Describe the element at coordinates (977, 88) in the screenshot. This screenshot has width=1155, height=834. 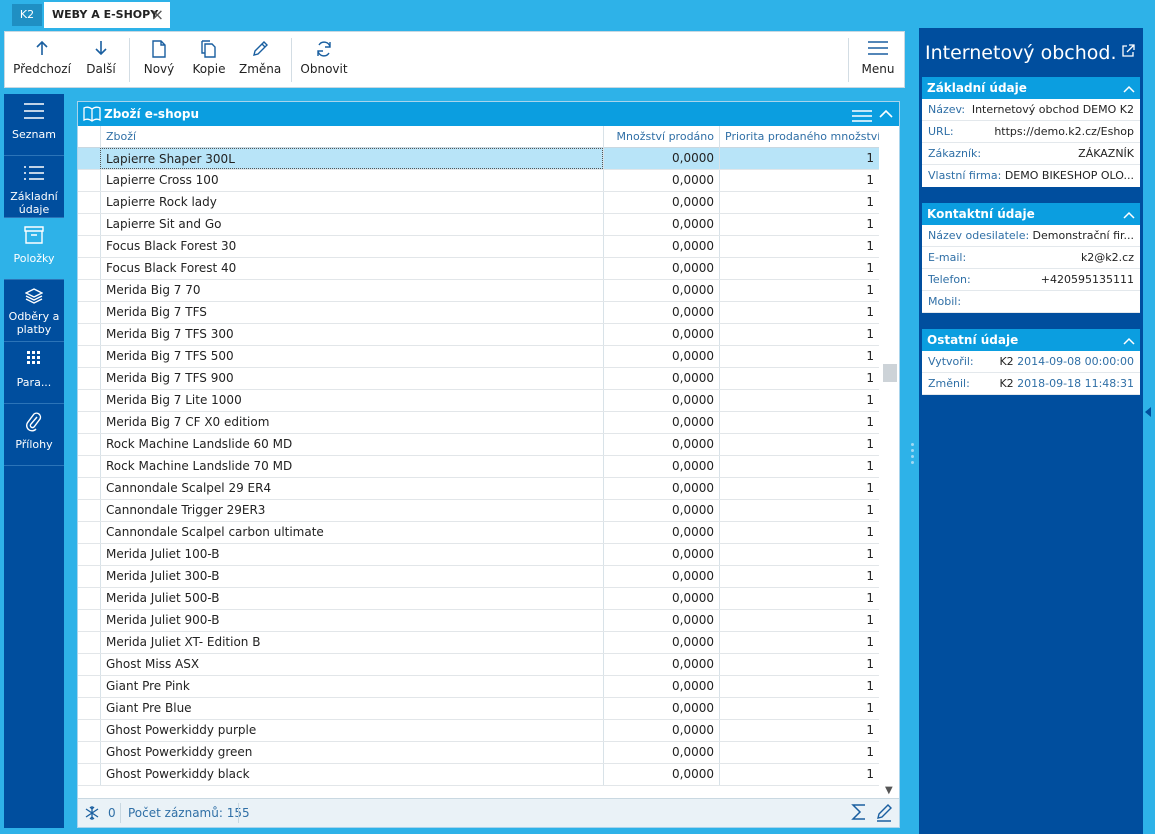
I see `section-title: Základní údaje` at that location.